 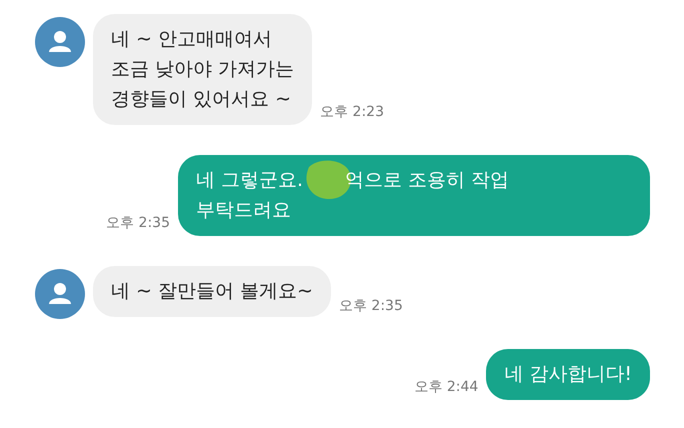 What do you see at coordinates (202, 69) in the screenshot?
I see `message-text: 조금 낮아야 가져가는` at bounding box center [202, 69].